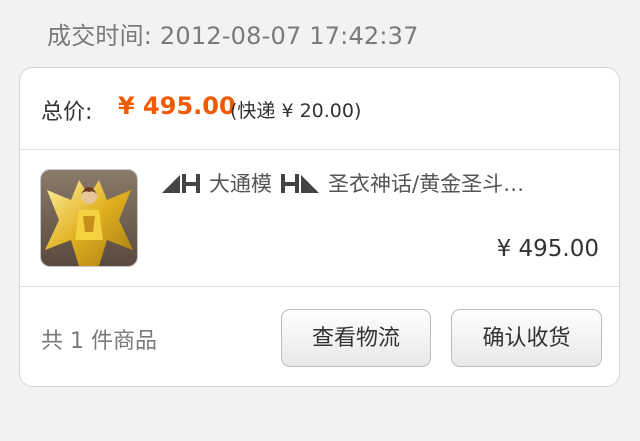 The width and height of the screenshot is (640, 441). What do you see at coordinates (240, 184) in the screenshot?
I see `item-title-part1: 大通模` at bounding box center [240, 184].